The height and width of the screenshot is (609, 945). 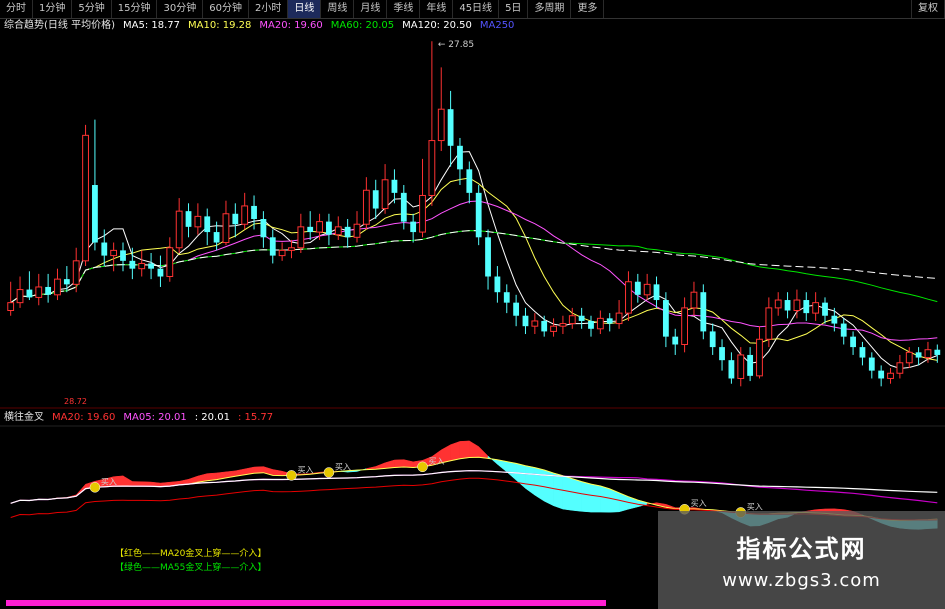 What do you see at coordinates (75, 401) in the screenshot?
I see `marker-tag: 28.72` at bounding box center [75, 401].